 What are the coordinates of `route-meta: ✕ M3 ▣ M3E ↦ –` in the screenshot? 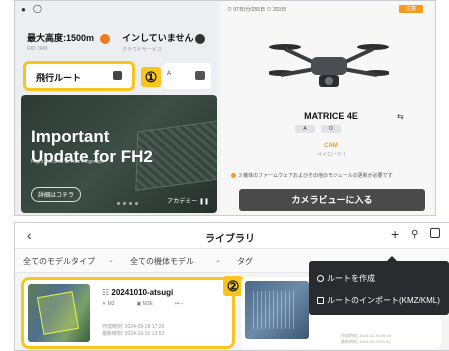 It's located at (142, 304).